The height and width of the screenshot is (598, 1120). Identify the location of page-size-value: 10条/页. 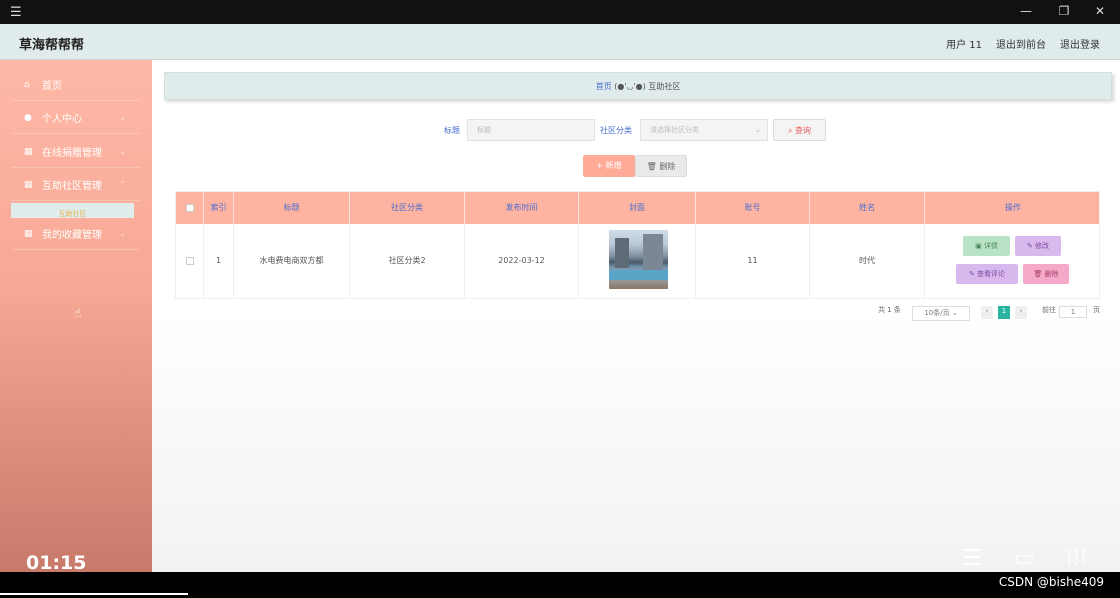
(937, 313).